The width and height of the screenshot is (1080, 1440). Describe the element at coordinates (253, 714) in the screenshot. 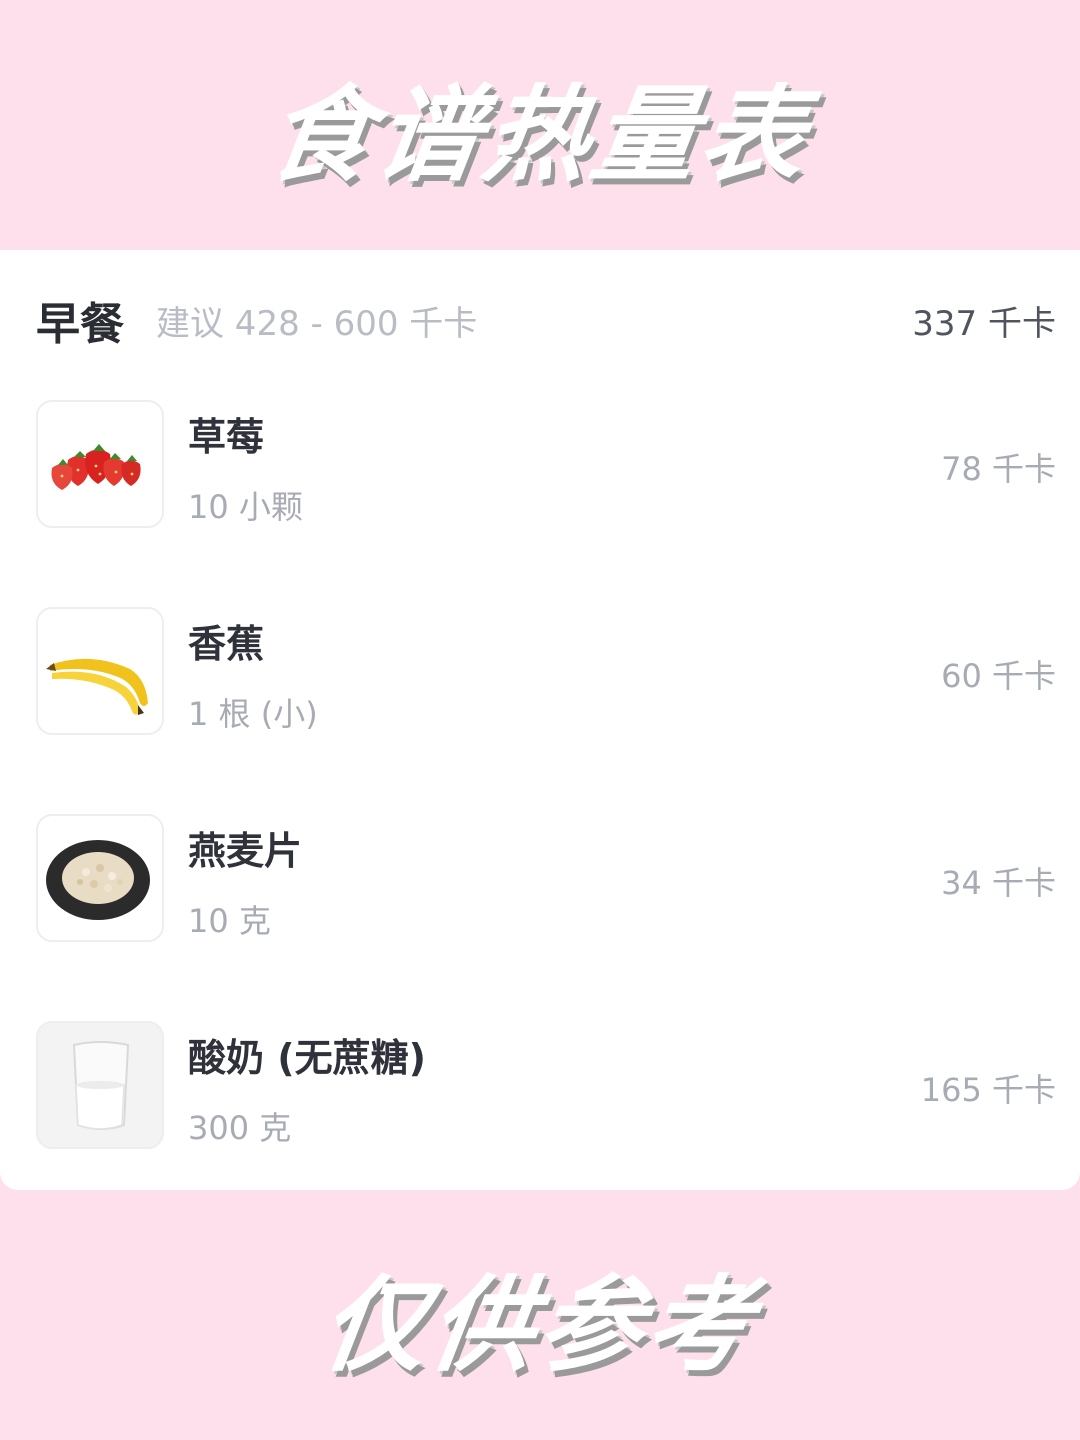

I see `food-amount: 1 根 (小)` at that location.